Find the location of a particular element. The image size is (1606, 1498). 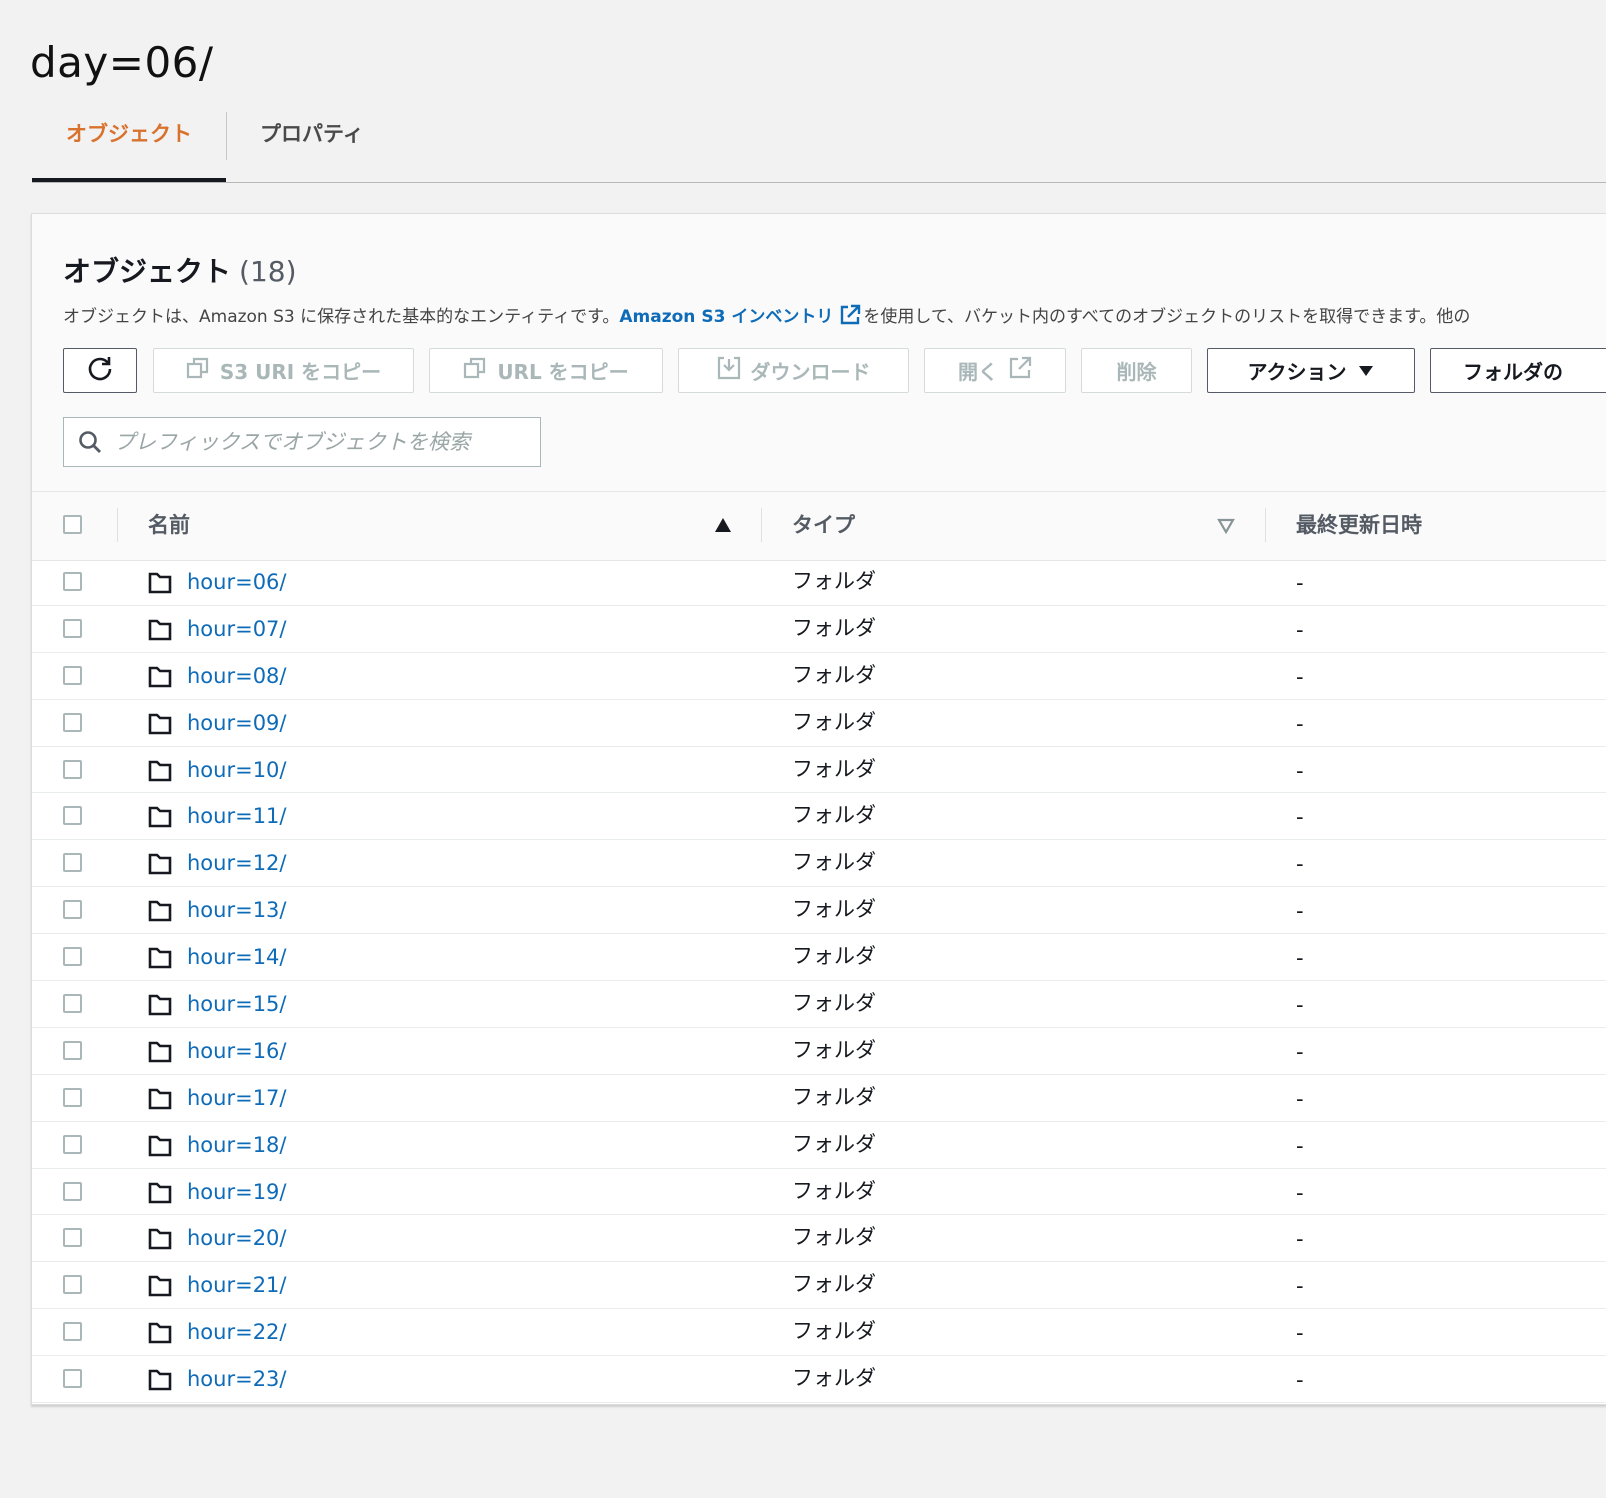

actions-label: アクション is located at coordinates (1297, 372).